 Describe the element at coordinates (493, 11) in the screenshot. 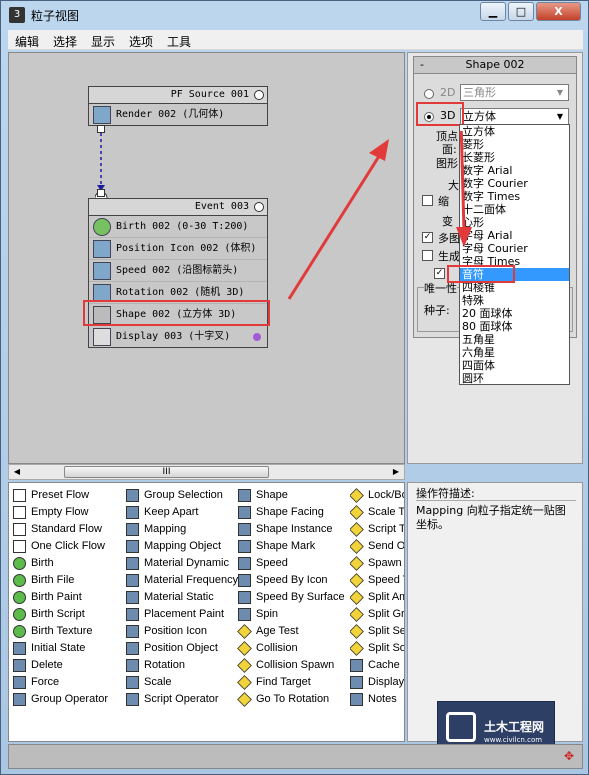

I see `minimize-button: ▁` at that location.